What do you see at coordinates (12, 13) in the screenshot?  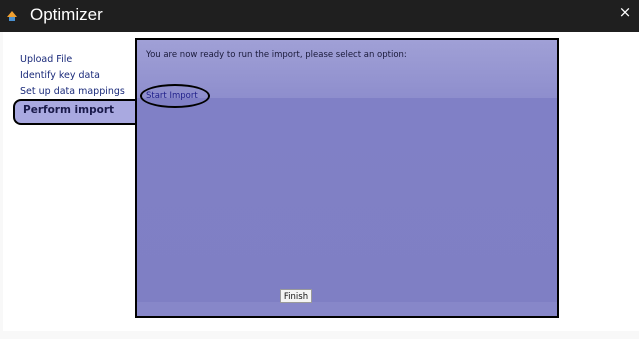 I see `app-icon` at bounding box center [12, 13].